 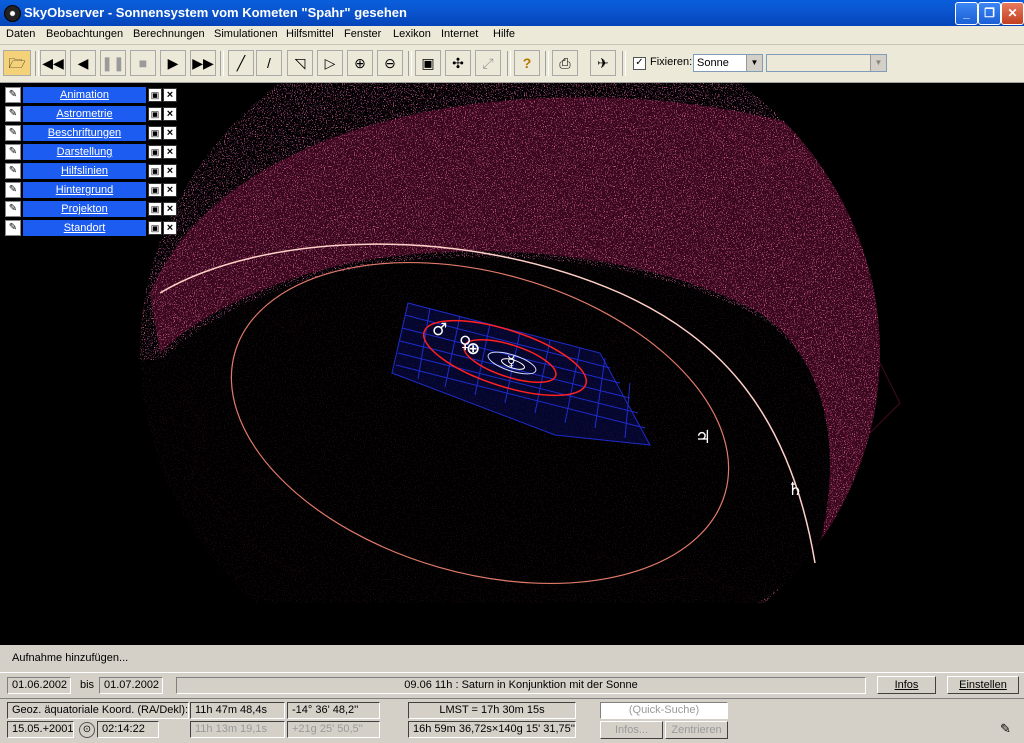 I want to click on einstellen-button-label: Einstellen, so click(x=983, y=685).